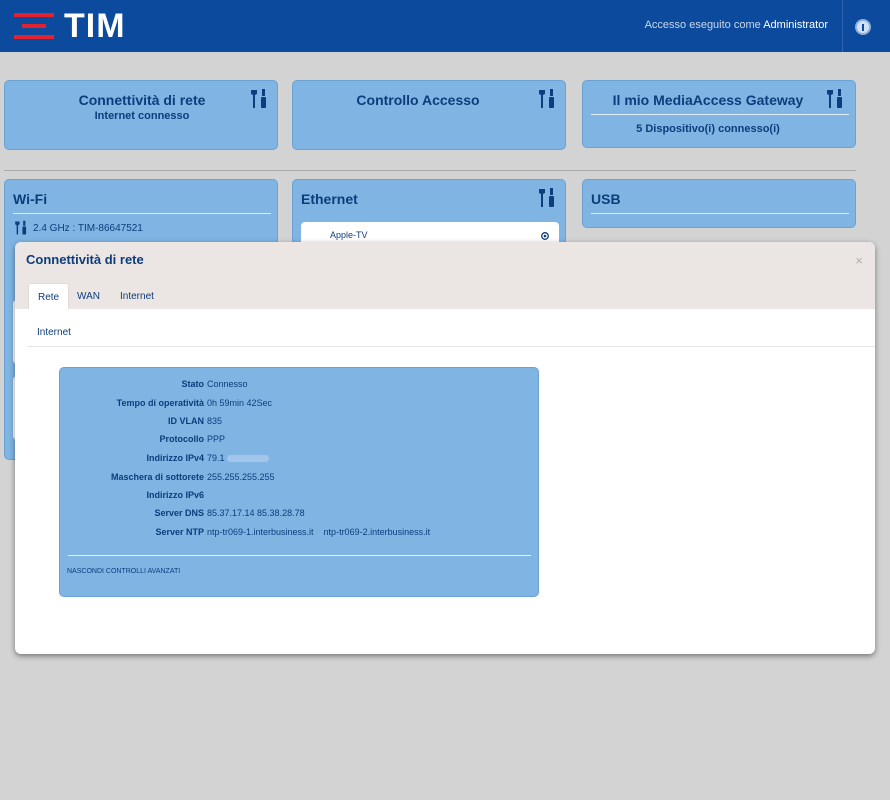  I want to click on info-row-ipv4: Indirizzo IPv4 79.1, so click(300, 460).